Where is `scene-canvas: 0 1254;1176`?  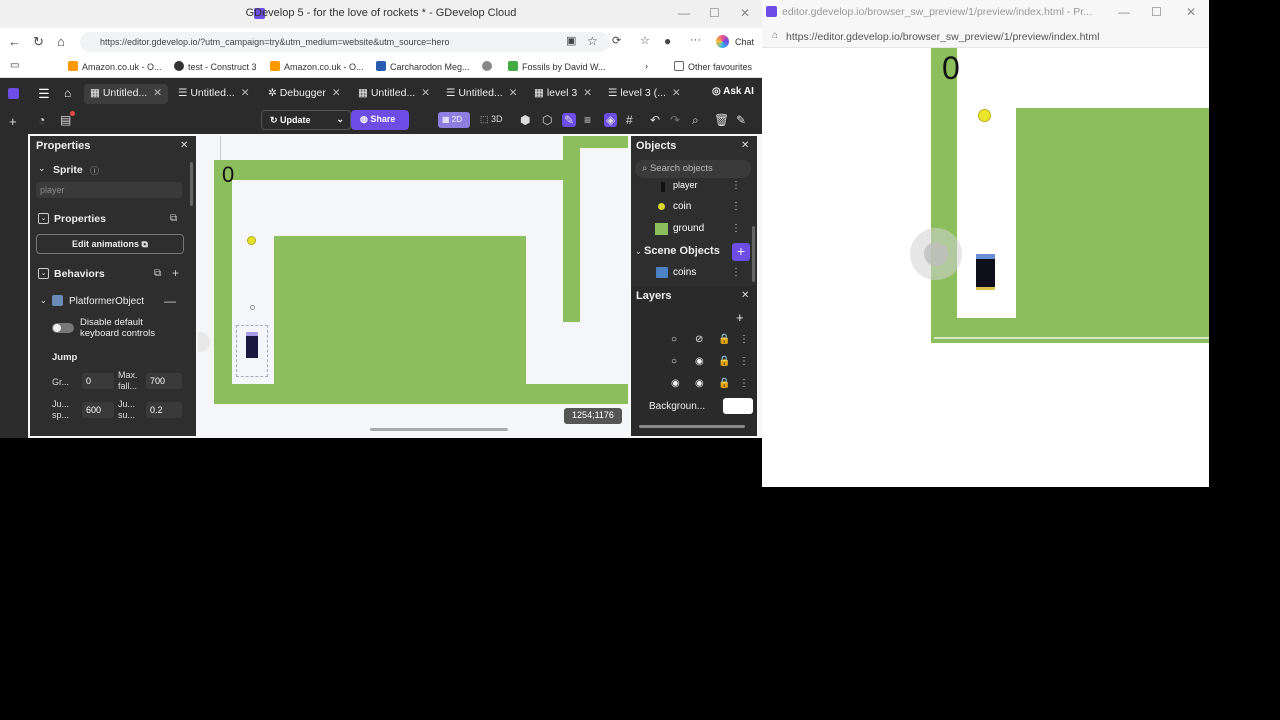 scene-canvas: 0 1254;1176 is located at coordinates (413, 286).